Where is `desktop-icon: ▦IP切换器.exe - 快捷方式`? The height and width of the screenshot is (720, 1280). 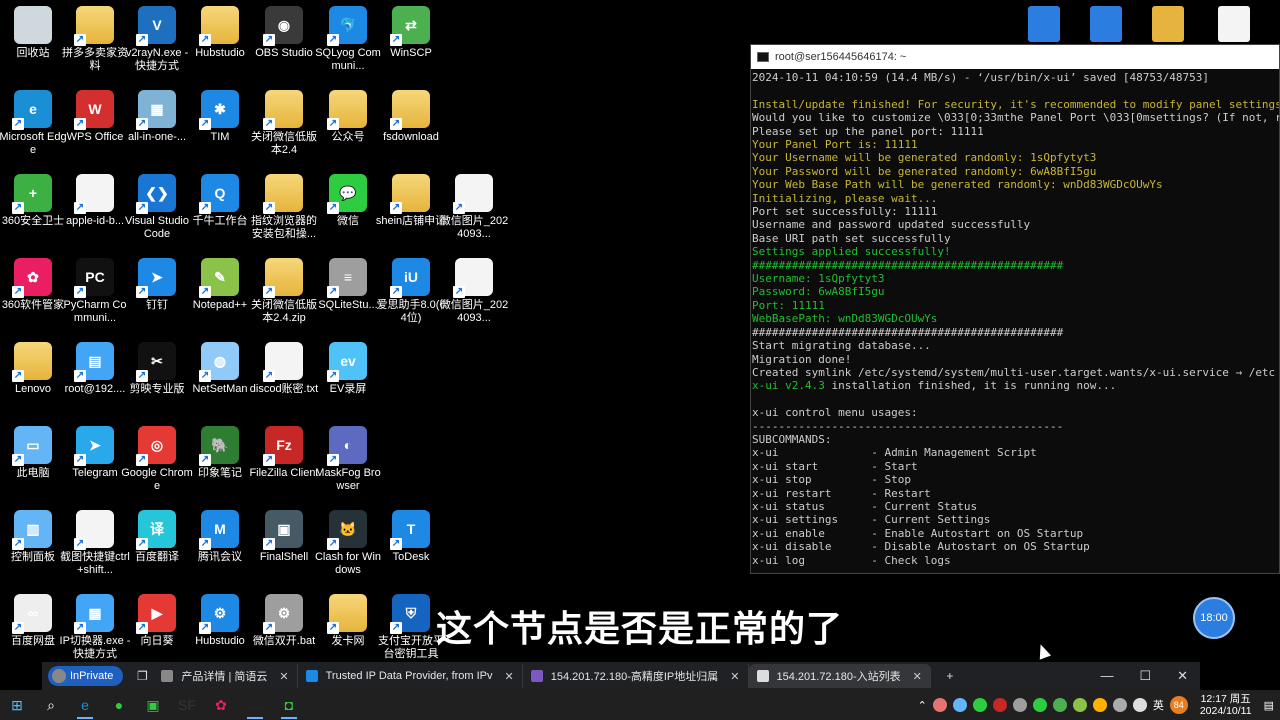 desktop-icon: ▦IP切换器.exe - 快捷方式 is located at coordinates (95, 630).